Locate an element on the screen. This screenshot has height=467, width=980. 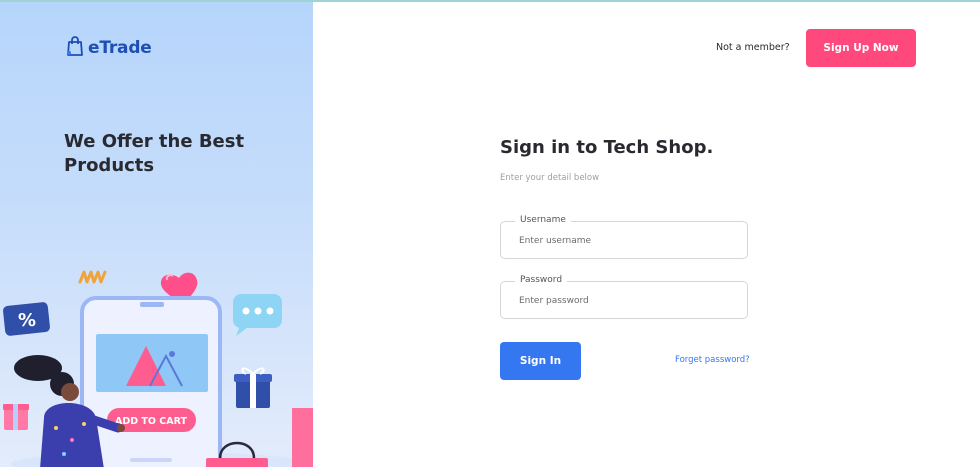
username-label: Username is located at coordinates (543, 220).